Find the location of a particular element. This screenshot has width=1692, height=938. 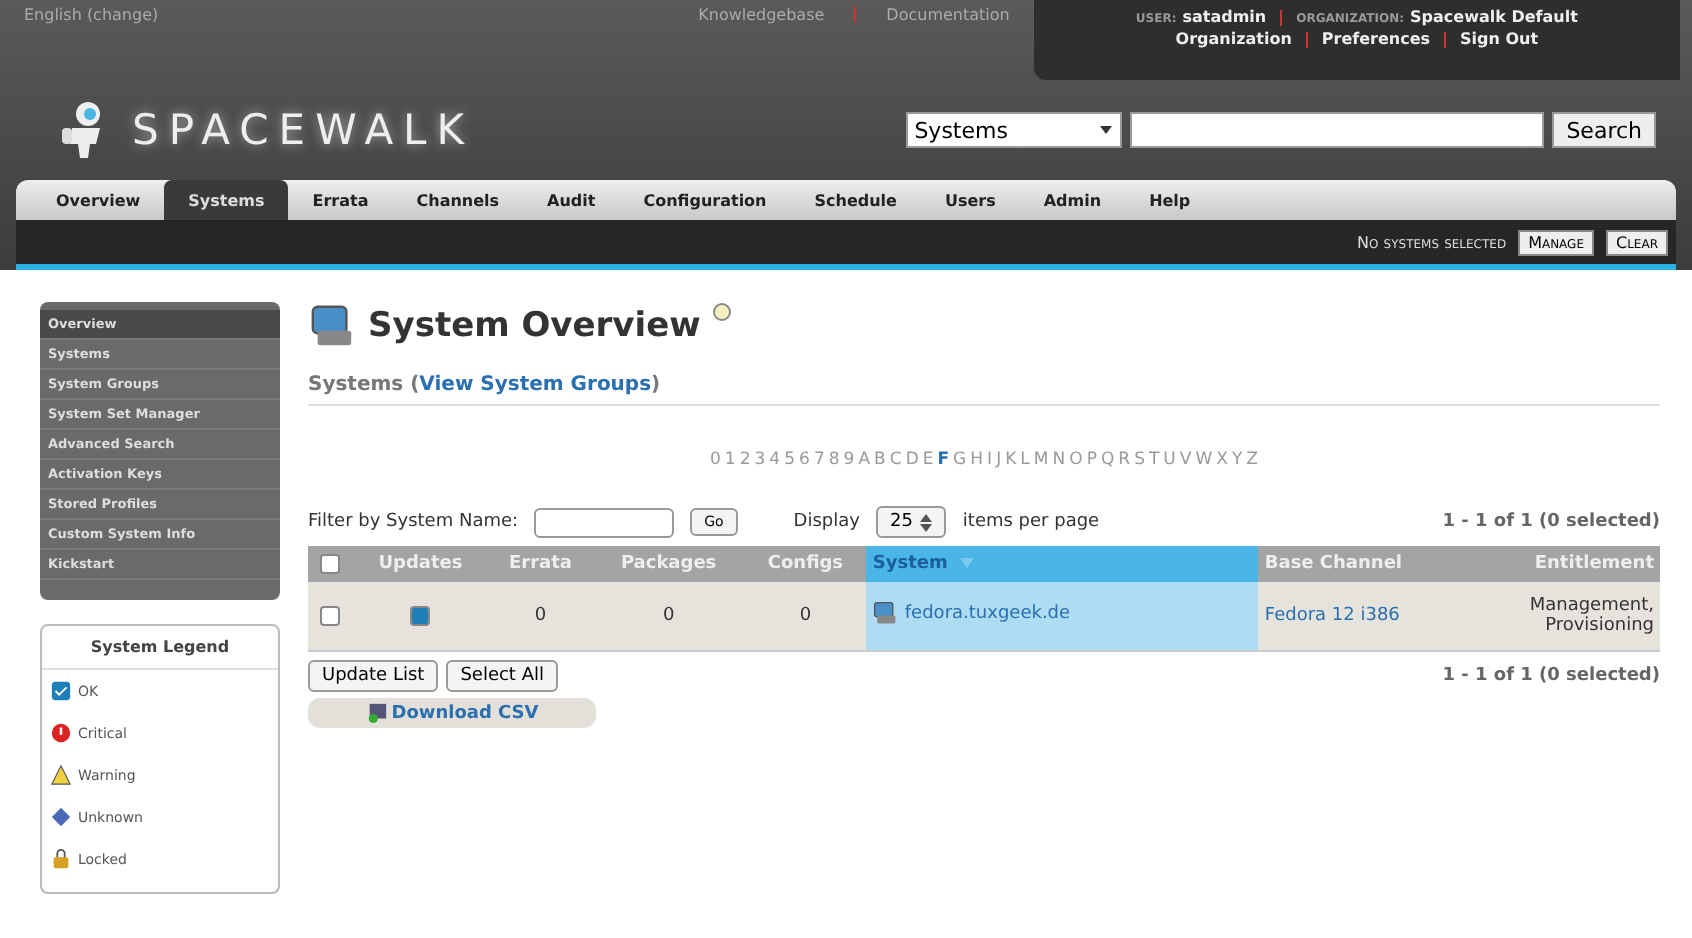

nav-tab: Errata is located at coordinates (340, 200).